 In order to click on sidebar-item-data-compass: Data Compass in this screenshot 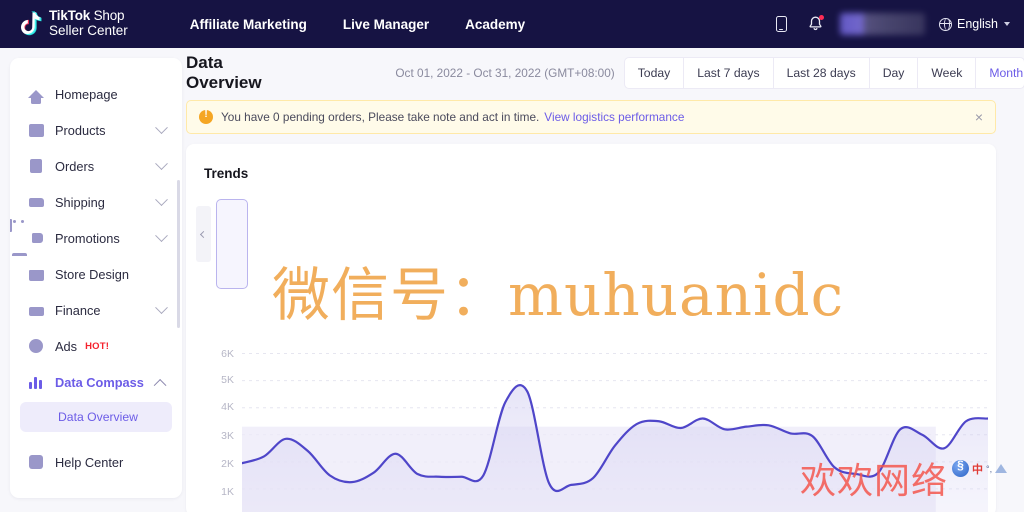, I will do `click(96, 382)`.